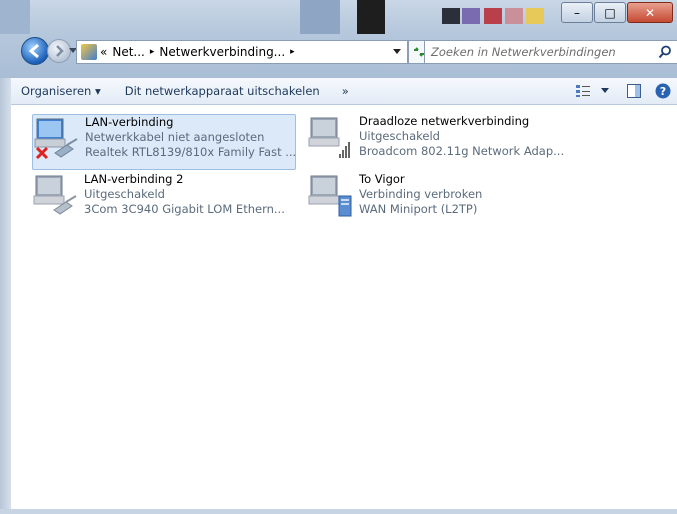 The height and width of the screenshot is (514, 677). What do you see at coordinates (42, 153) in the screenshot?
I see `error-x-icon` at bounding box center [42, 153].